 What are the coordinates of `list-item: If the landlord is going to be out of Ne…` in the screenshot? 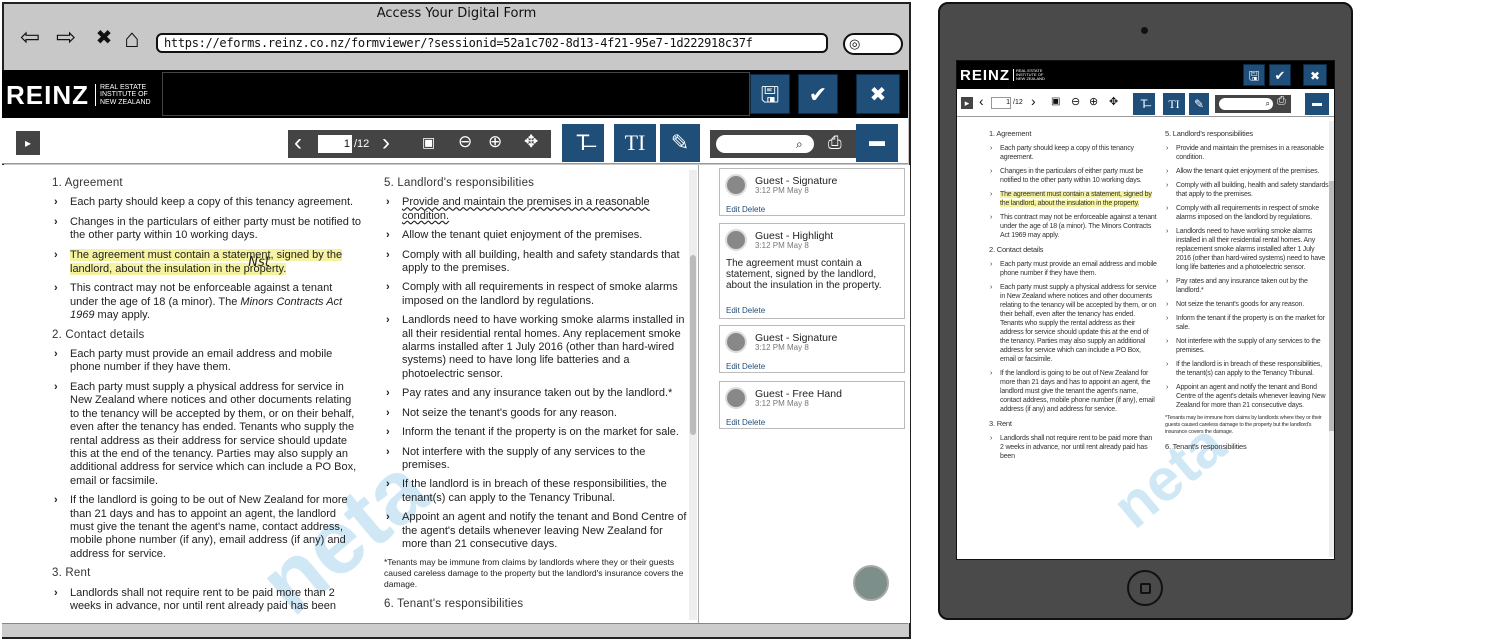 It's located at (1073, 391).